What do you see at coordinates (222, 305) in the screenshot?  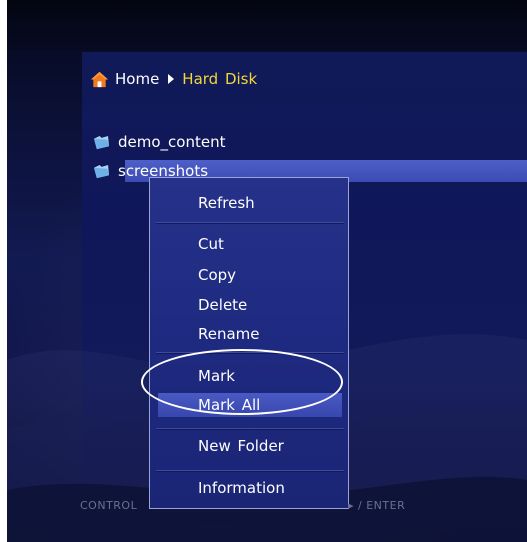 I see `menu-item-delete: Delete` at bounding box center [222, 305].